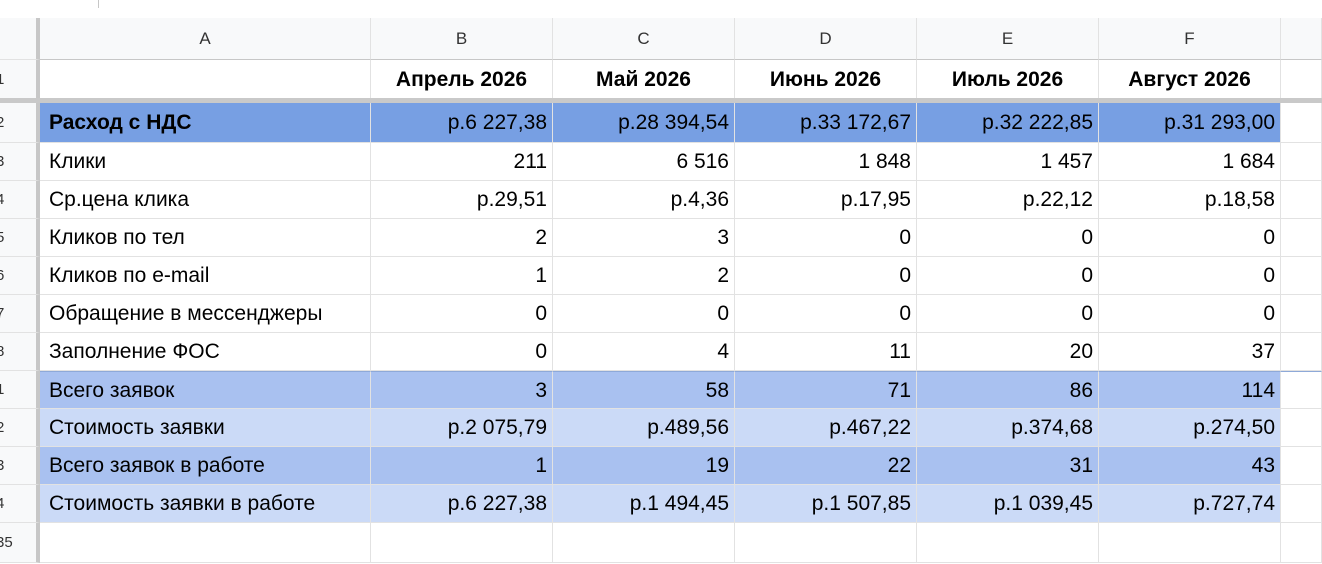 The image size is (1322, 564). Describe the element at coordinates (462, 80) in the screenshot. I see `month-cell: Апрель 2026` at that location.